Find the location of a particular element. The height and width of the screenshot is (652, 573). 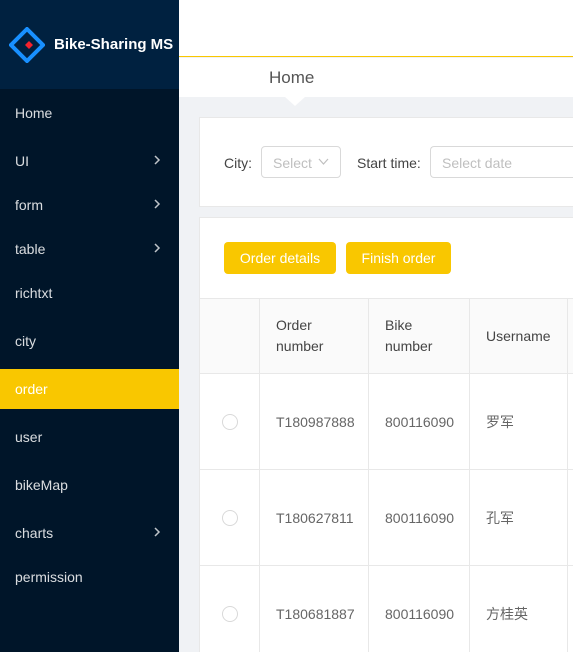

table-row: T180681887 800116090 方桂英 is located at coordinates (386, 609).